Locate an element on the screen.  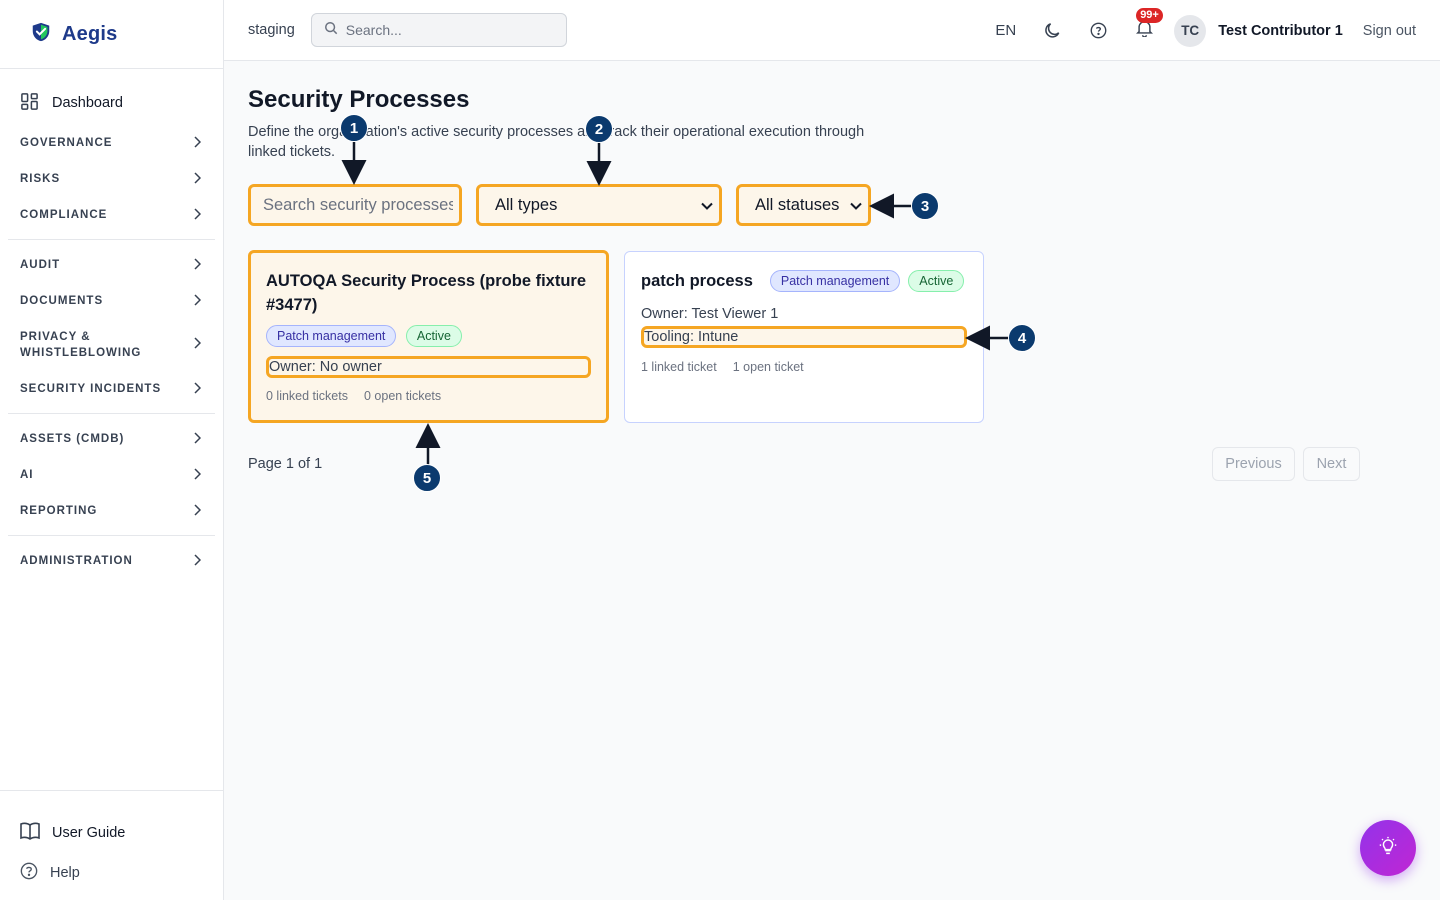
annotation-marker-4: 4 is located at coordinates (1022, 338).